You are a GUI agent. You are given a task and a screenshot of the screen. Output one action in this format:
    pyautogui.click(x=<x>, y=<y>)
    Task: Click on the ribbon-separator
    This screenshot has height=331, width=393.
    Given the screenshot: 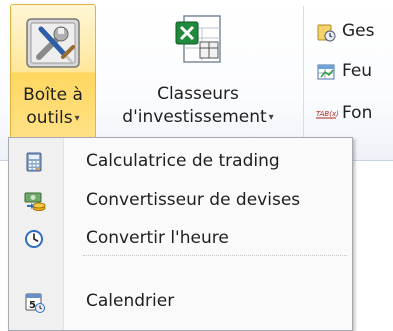 What is the action you would take?
    pyautogui.click(x=303, y=79)
    